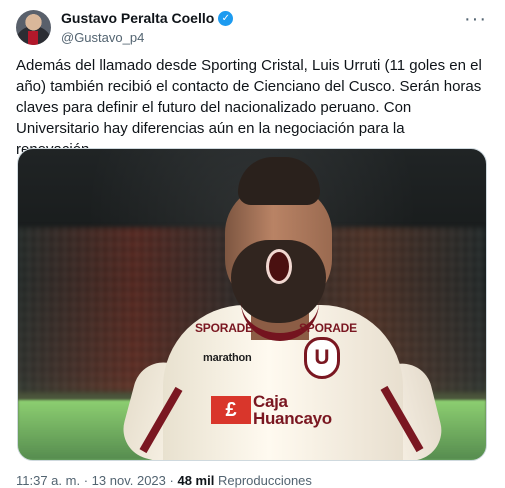  What do you see at coordinates (292, 418) in the screenshot?
I see `bank-sponsor-line-2: Huancayo` at bounding box center [292, 418].